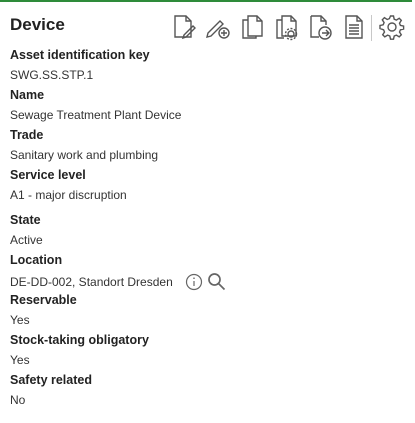 The width and height of the screenshot is (415, 423). What do you see at coordinates (210, 230) in the screenshot?
I see `field-state: State Active` at bounding box center [210, 230].